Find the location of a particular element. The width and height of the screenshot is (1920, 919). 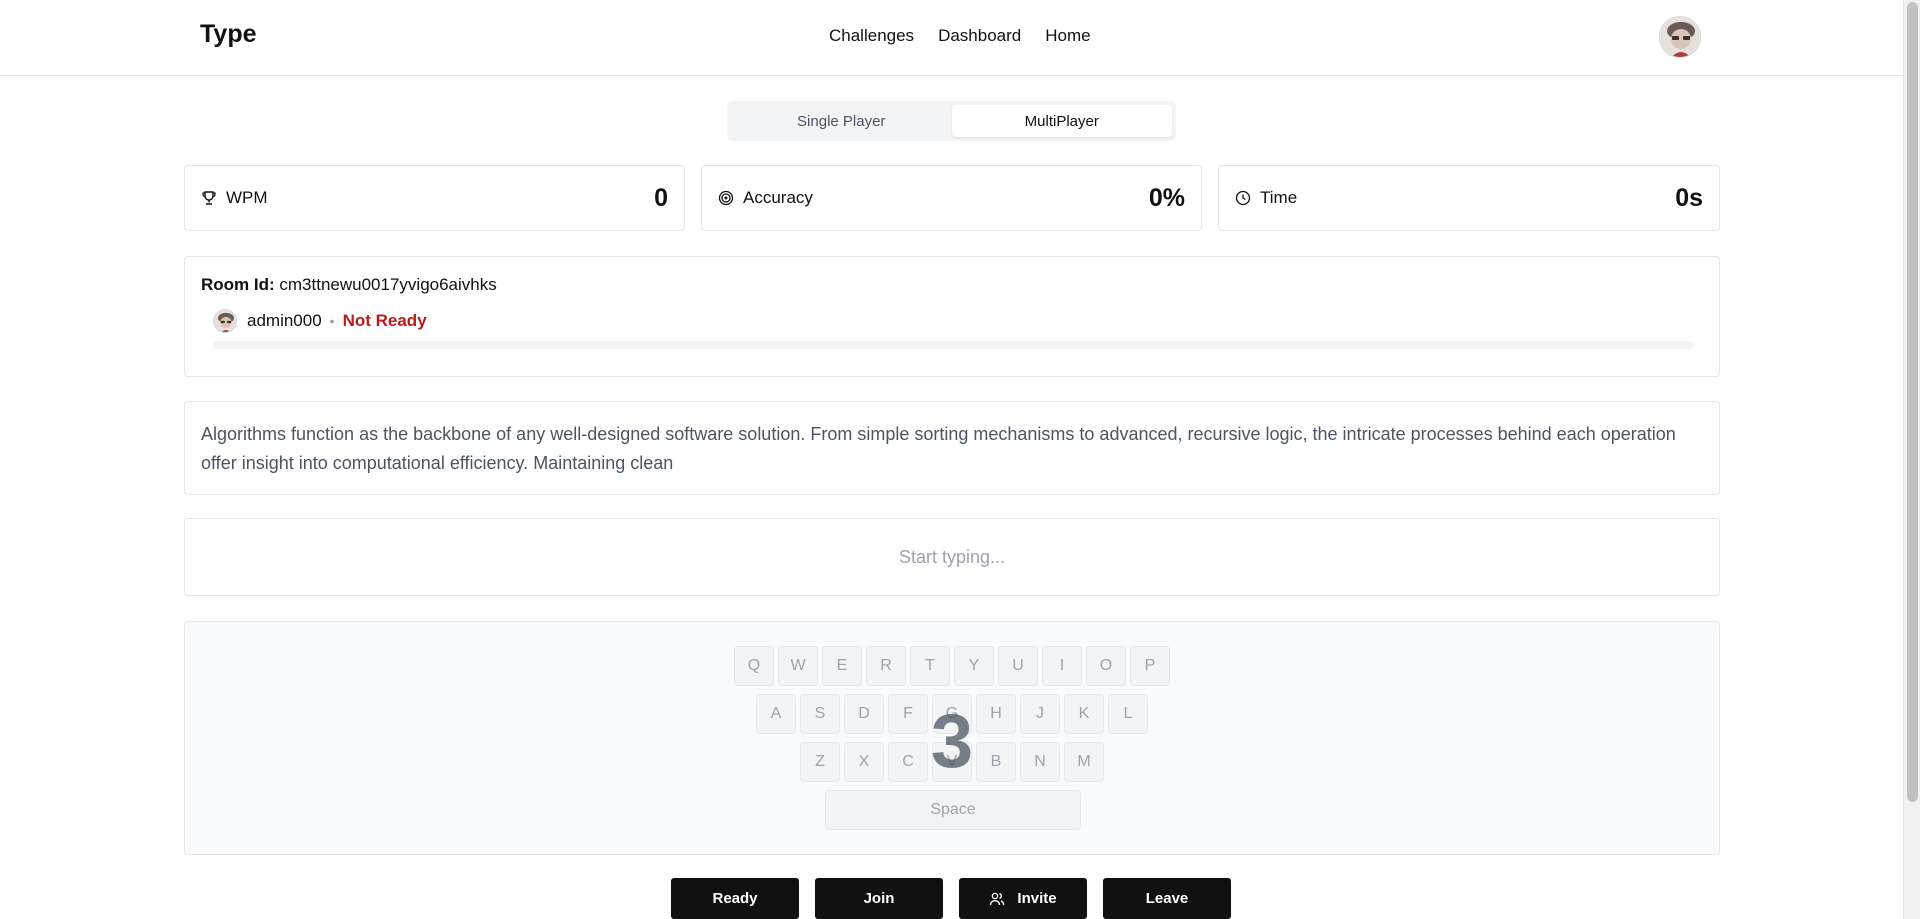

room-id: Room Id: cm3ttnewu0017yvigo6aivhks is located at coordinates (349, 285).